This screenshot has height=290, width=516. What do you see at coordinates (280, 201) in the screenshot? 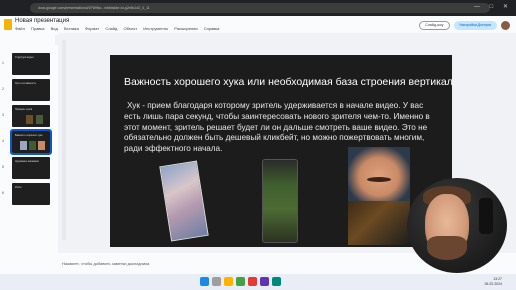
I see `slide-image-game-screenshot` at bounding box center [280, 201].